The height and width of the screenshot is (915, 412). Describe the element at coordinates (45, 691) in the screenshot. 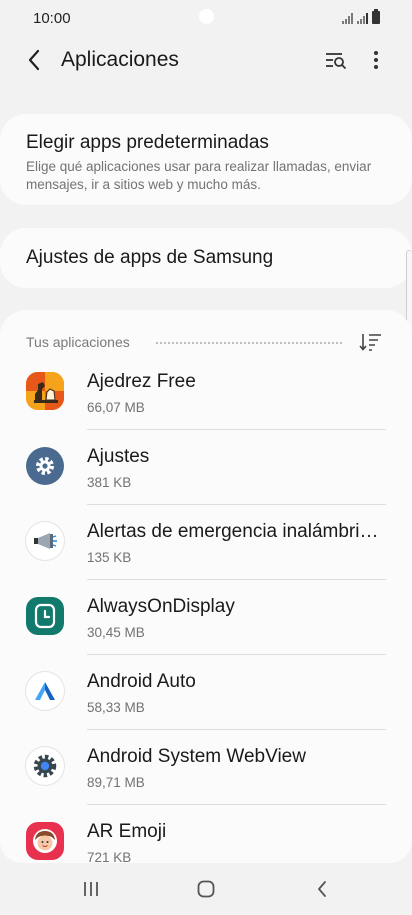

I see `android-auto-icon` at that location.